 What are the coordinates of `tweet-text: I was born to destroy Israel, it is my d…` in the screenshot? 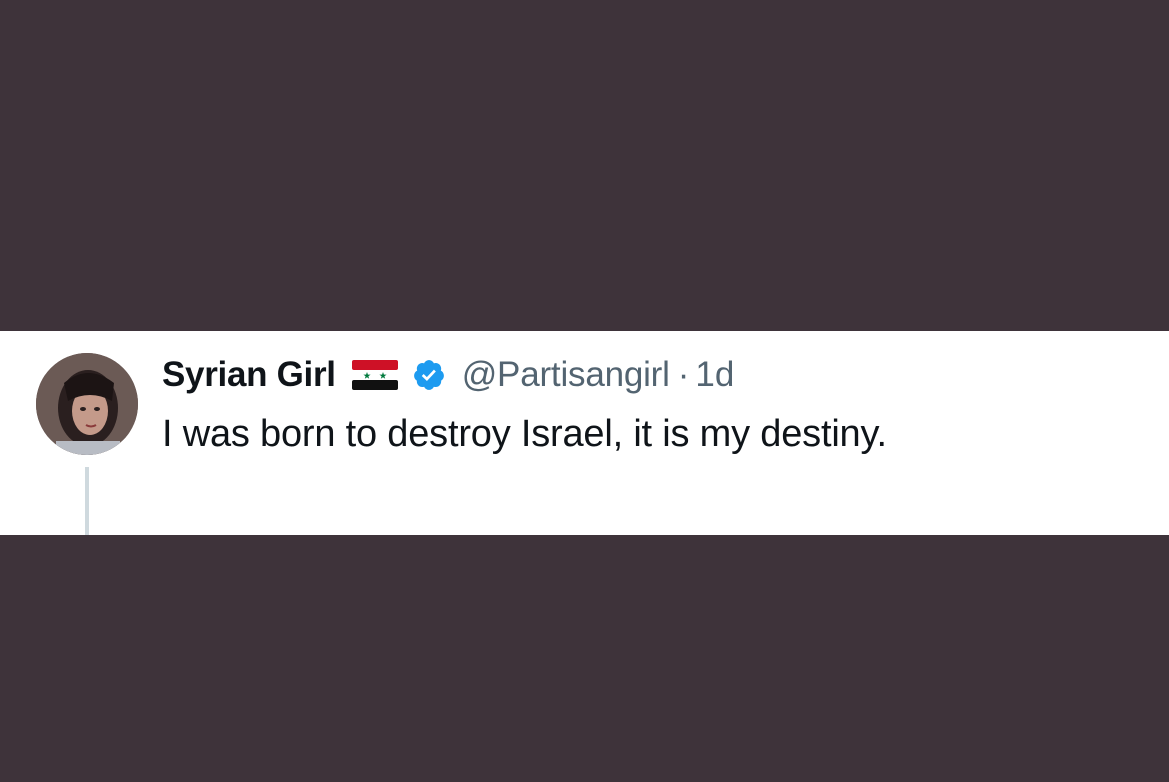 It's located at (524, 434).